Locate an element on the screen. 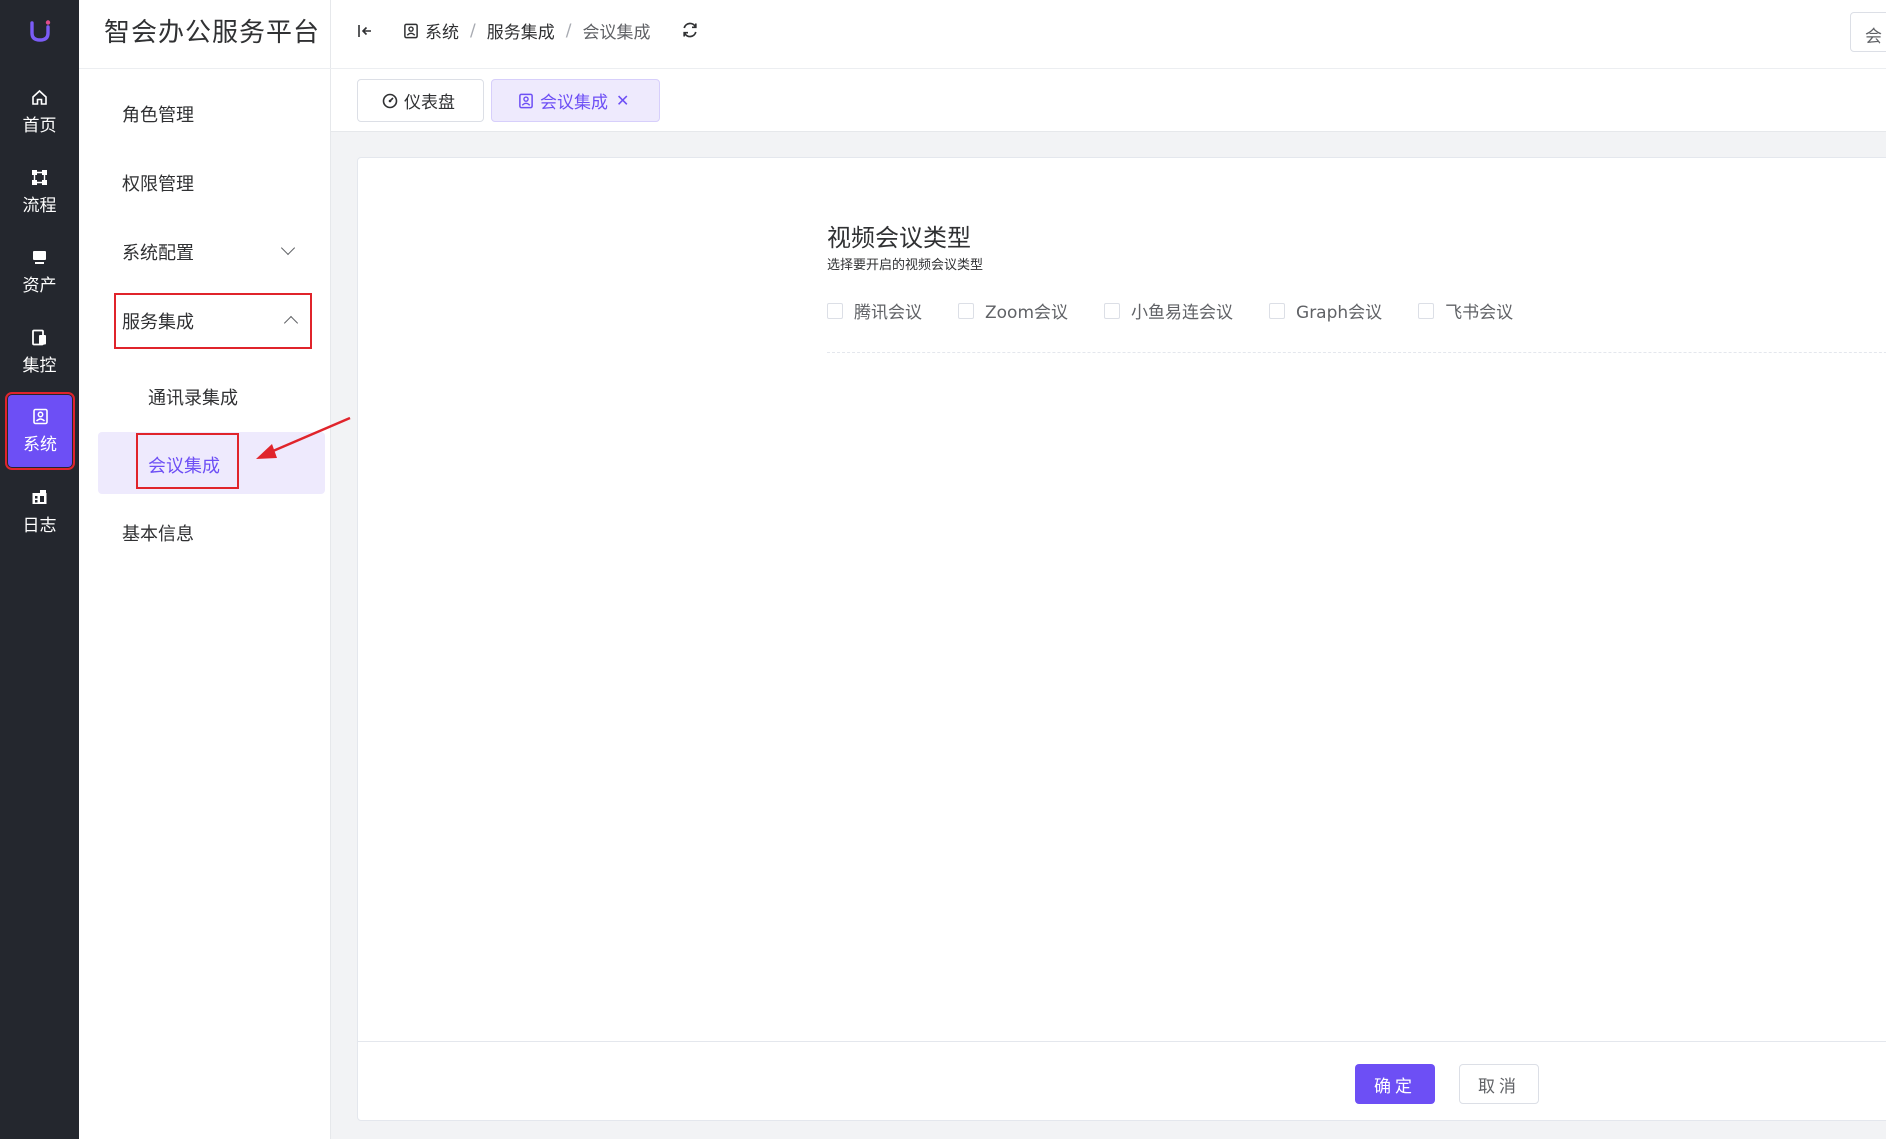  tab-meeting-integration: 会议集成 ✕ is located at coordinates (575, 100).